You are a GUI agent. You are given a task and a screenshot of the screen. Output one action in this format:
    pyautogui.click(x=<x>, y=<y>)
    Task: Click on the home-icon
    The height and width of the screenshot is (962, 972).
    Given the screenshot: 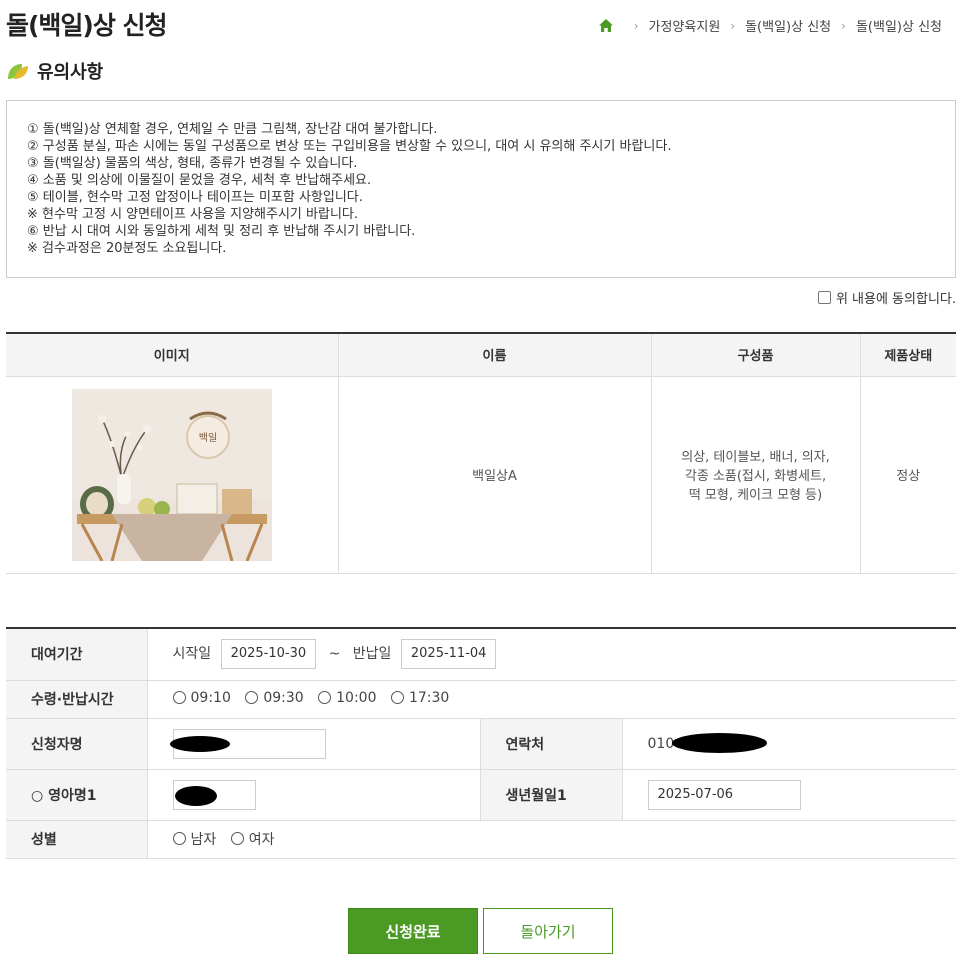 What is the action you would take?
    pyautogui.click(x=606, y=26)
    